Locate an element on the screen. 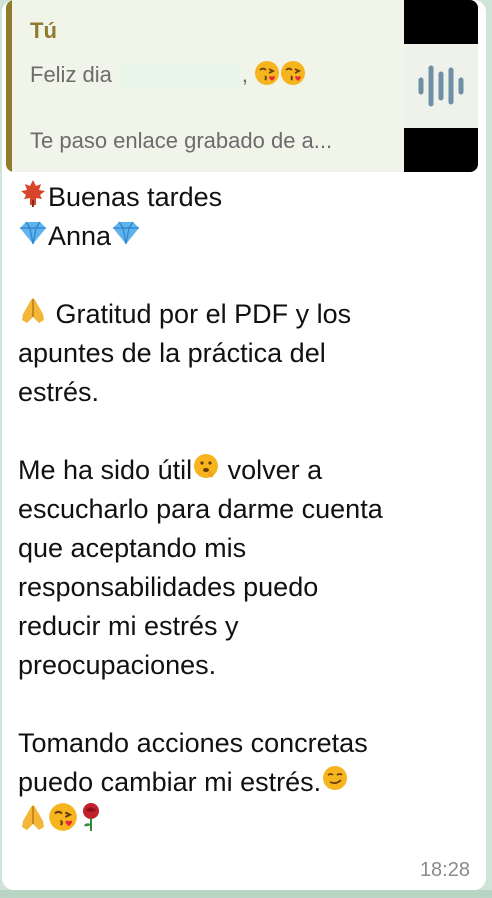 This screenshot has width=492, height=898. reply-accent-bar is located at coordinates (9, 86).